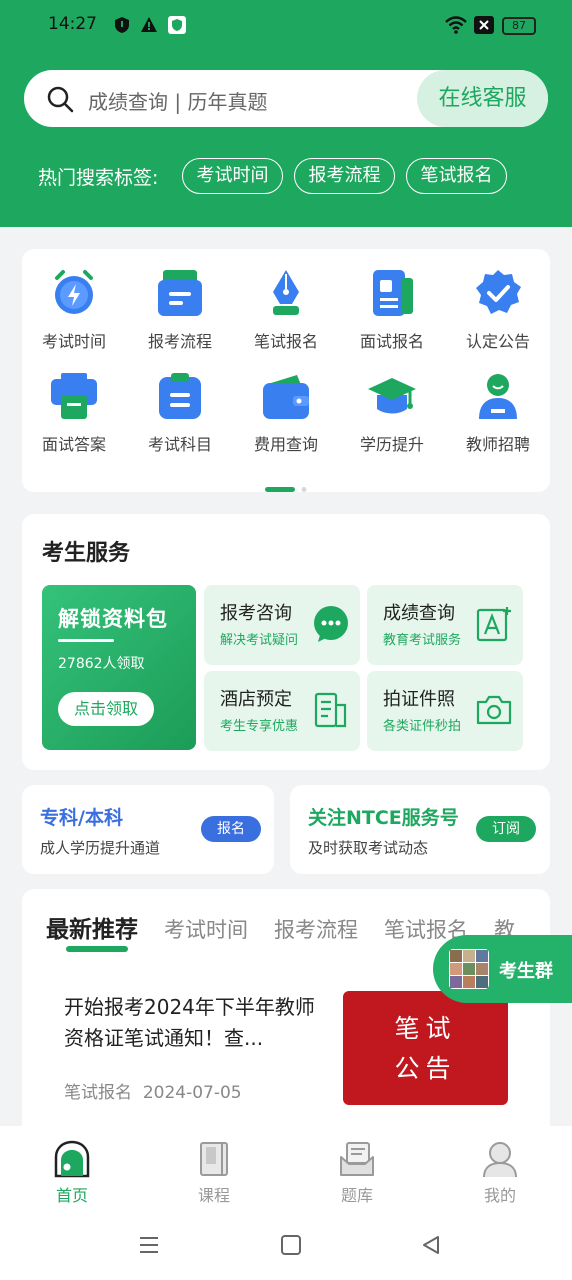 This screenshot has height=1280, width=572. Describe the element at coordinates (177, 100) in the screenshot. I see `search-placeholder: 成绩查询 | 历年真题` at that location.